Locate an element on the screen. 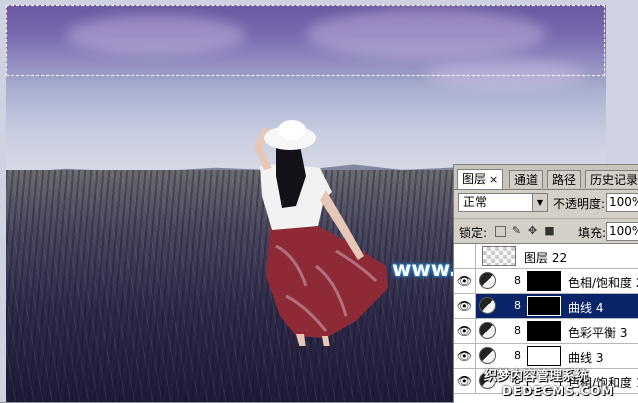 The width and height of the screenshot is (638, 403). lock-all-icon: ■ is located at coordinates (549, 230).